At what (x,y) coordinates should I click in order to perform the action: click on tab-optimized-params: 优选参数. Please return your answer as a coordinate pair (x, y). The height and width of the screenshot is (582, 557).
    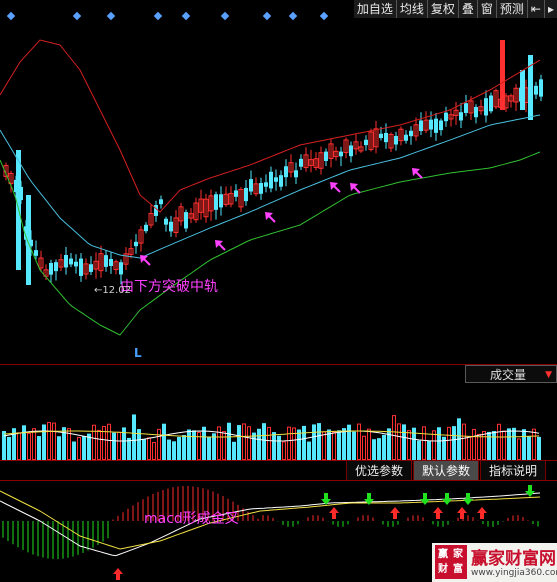
    Looking at the image, I should click on (379, 470).